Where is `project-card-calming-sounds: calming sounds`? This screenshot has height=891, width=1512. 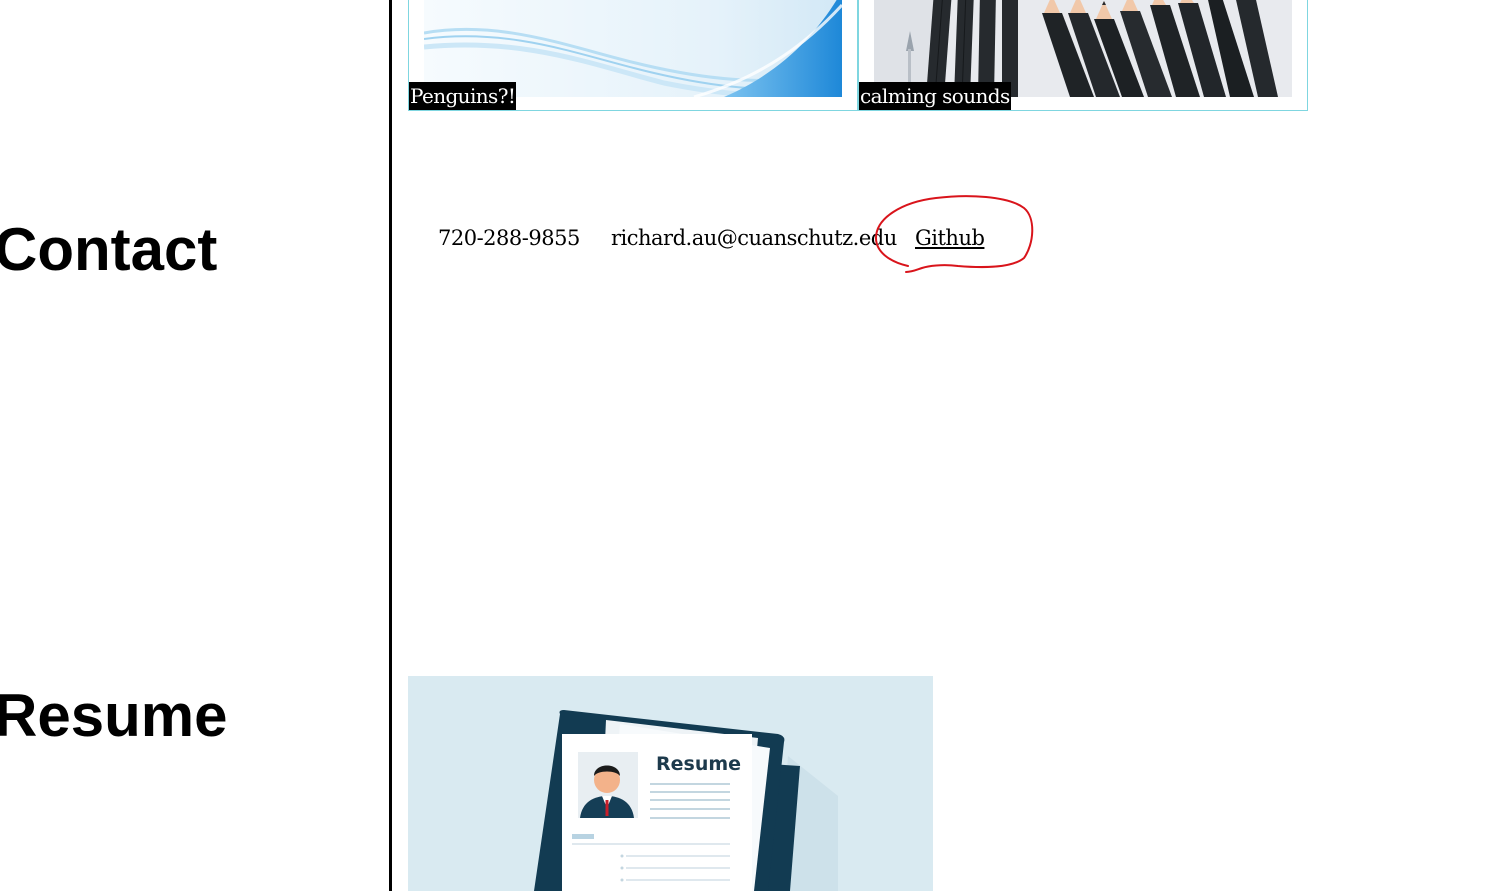 project-card-calming-sounds: calming sounds is located at coordinates (1083, 55).